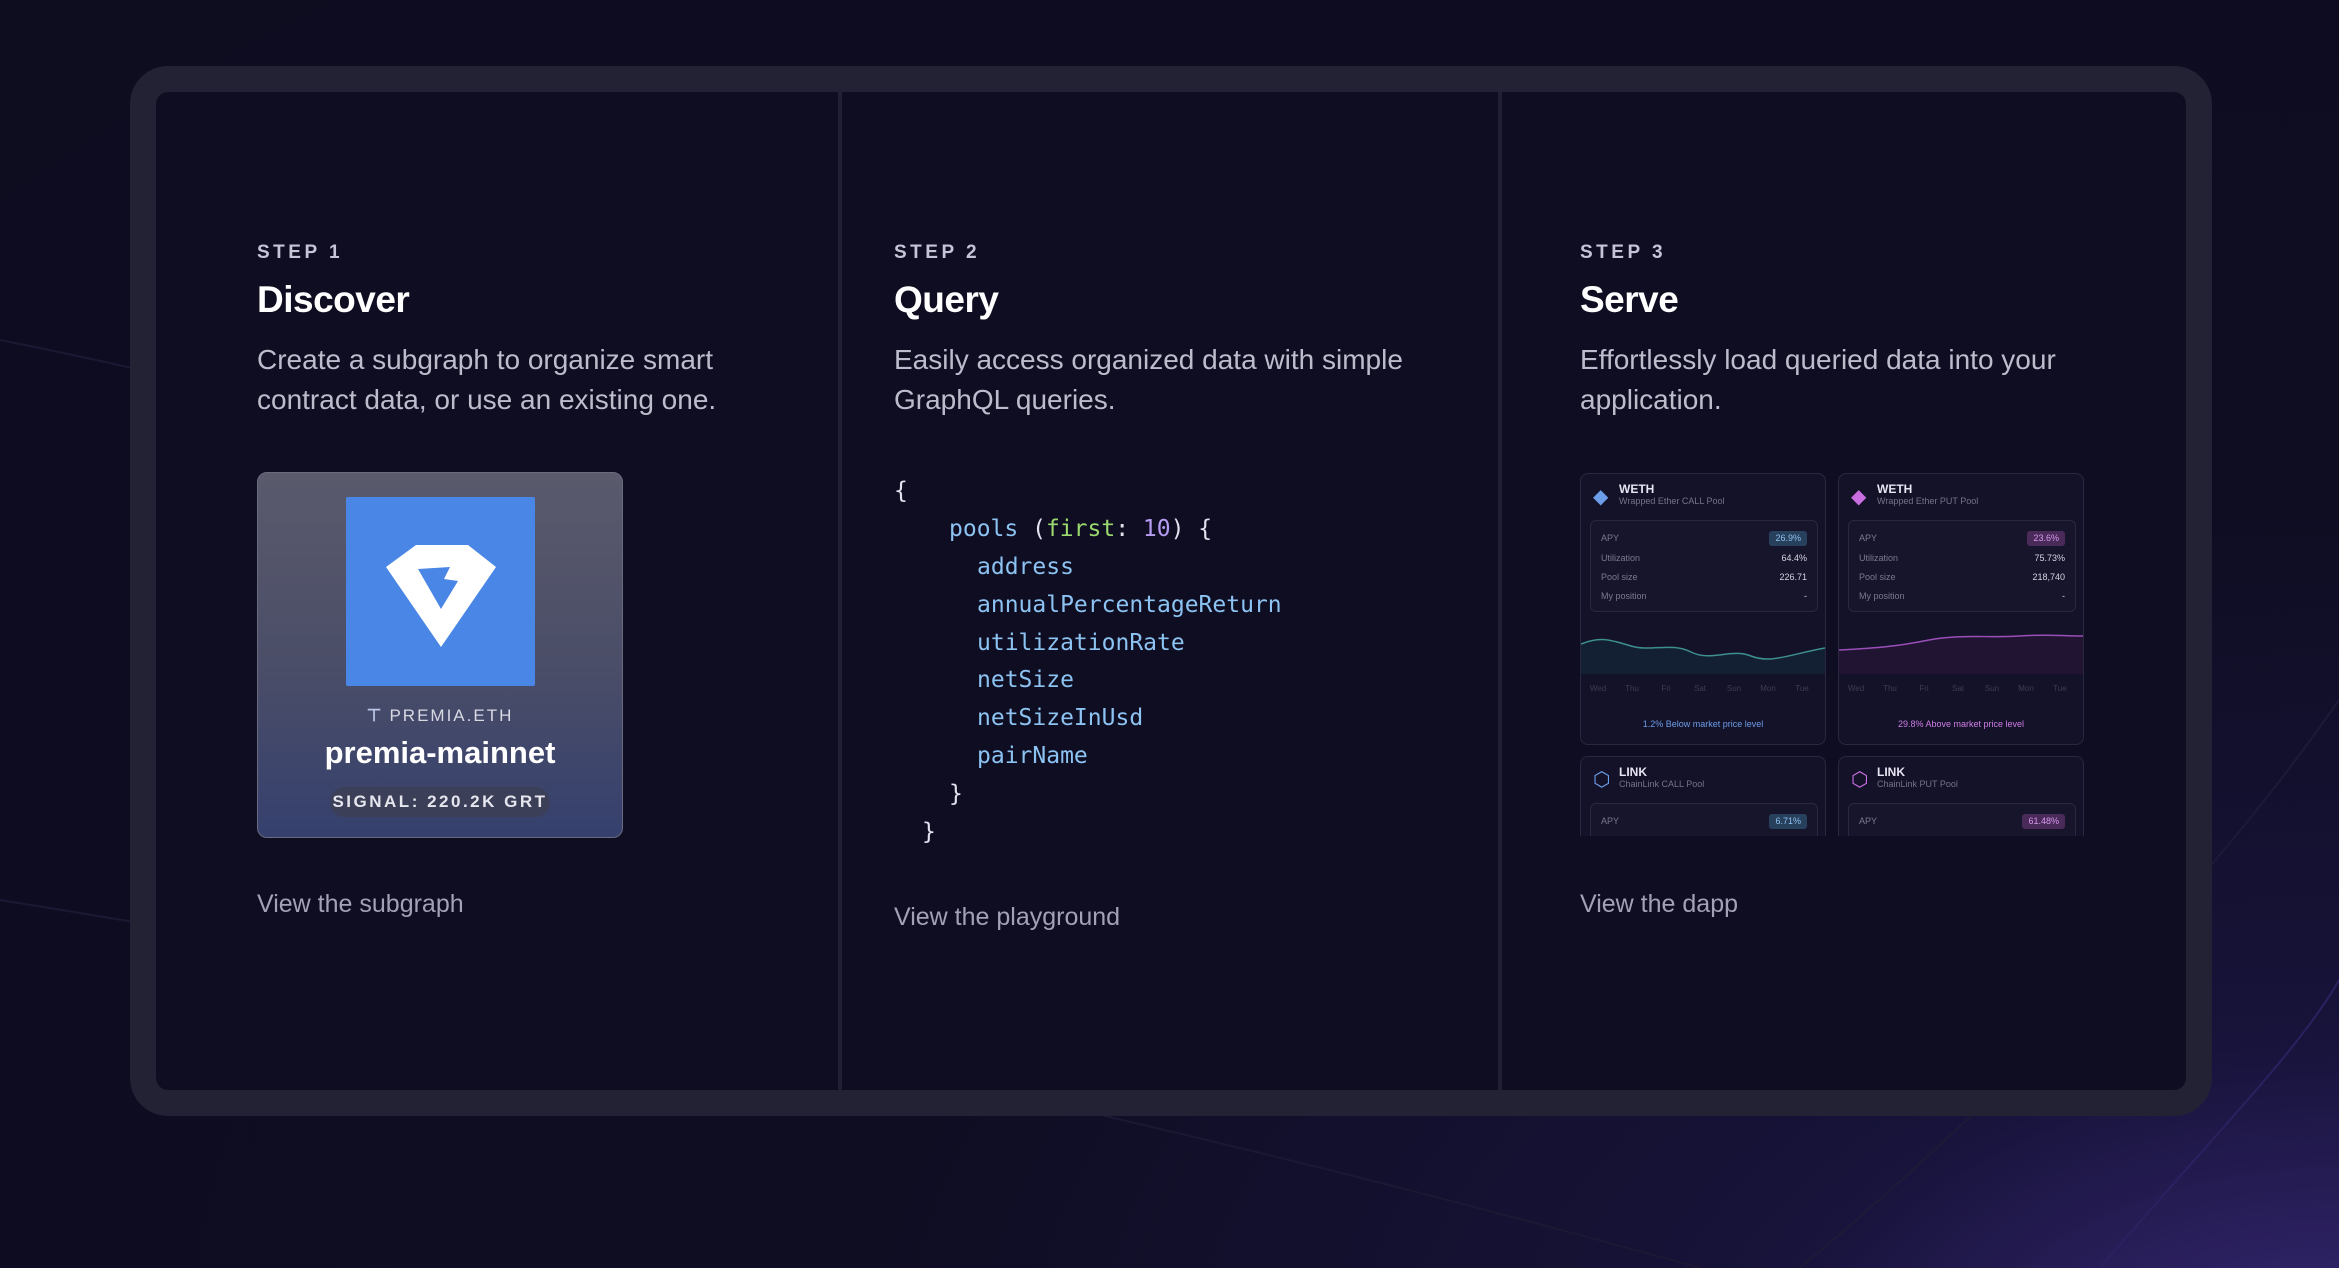 The width and height of the screenshot is (2339, 1268). I want to click on utilization-value: 64.4%, so click(1794, 558).